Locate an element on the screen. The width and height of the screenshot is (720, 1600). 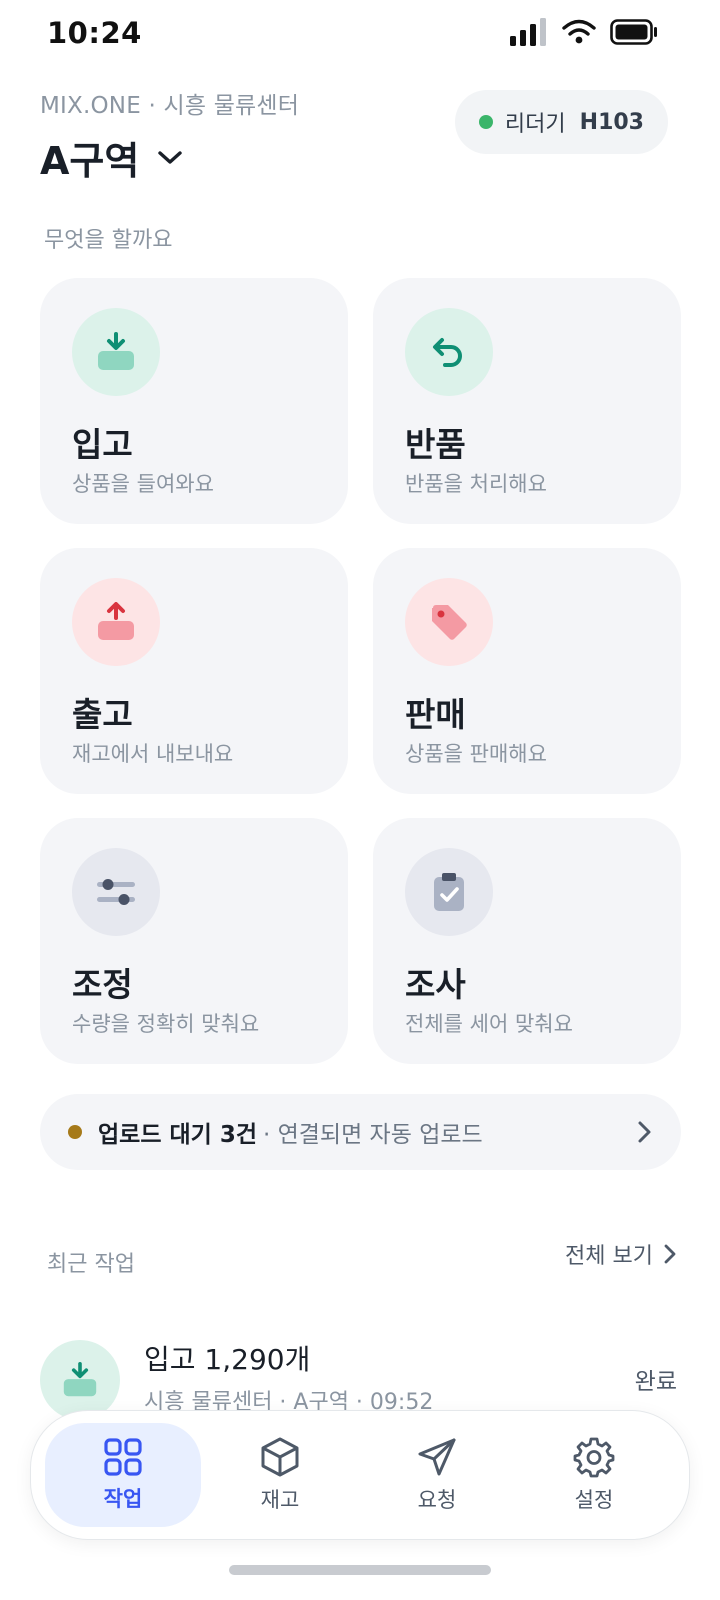
return-arrow-icon is located at coordinates (447, 352).